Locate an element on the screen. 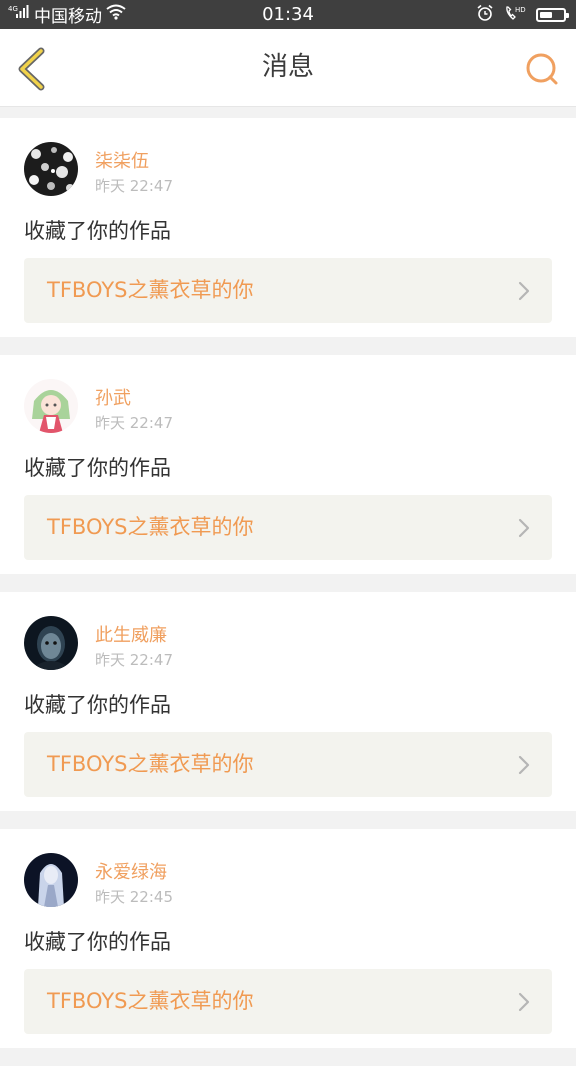 The width and height of the screenshot is (576, 1066). alarm-icon is located at coordinates (485, 15).